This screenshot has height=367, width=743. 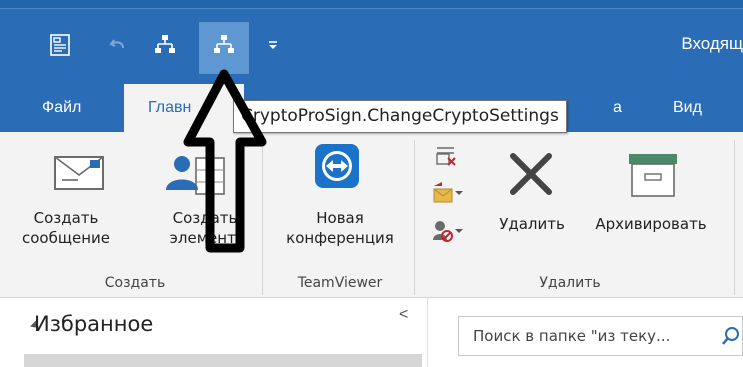 What do you see at coordinates (118, 45) in the screenshot?
I see `undo-icon` at bounding box center [118, 45].